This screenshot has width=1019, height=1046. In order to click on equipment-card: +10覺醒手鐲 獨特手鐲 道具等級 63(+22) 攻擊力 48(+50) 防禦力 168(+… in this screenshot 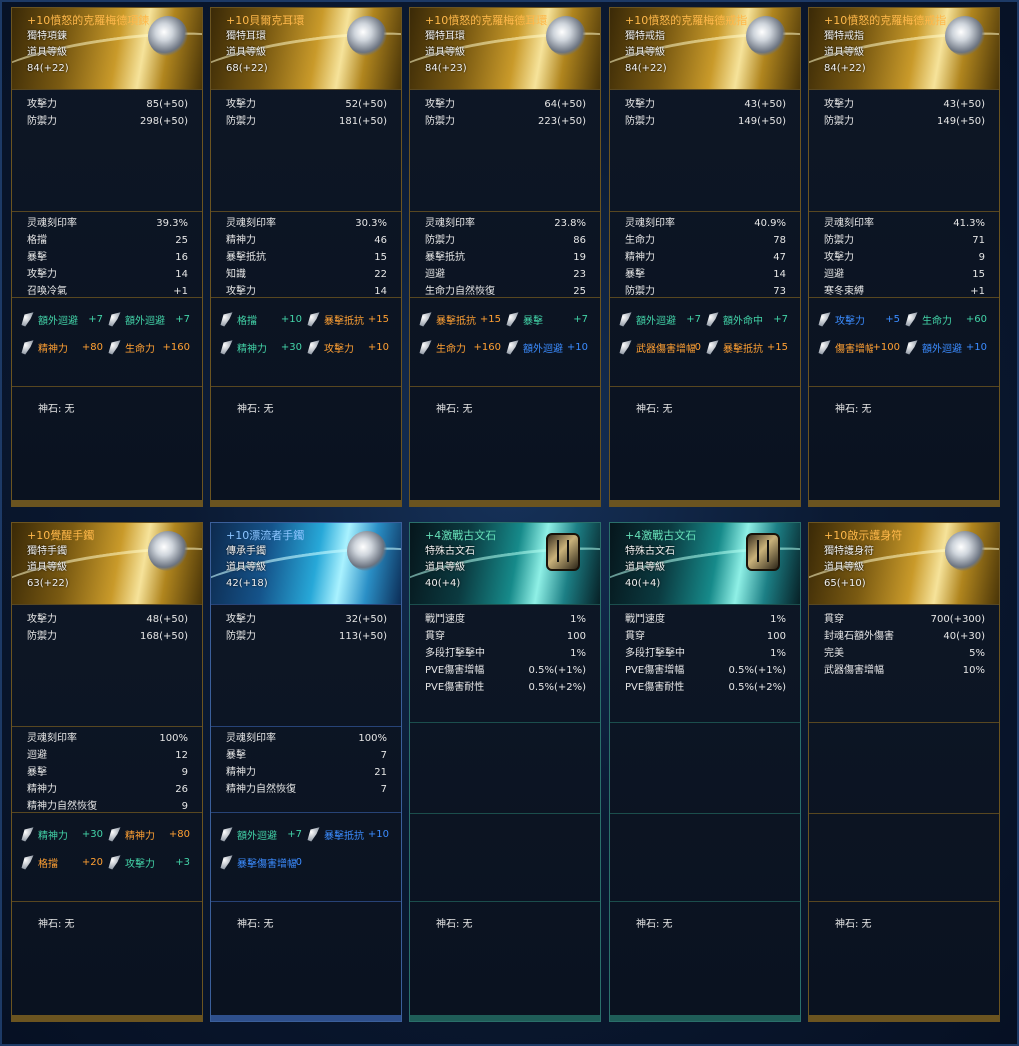, I will do `click(107, 772)`.